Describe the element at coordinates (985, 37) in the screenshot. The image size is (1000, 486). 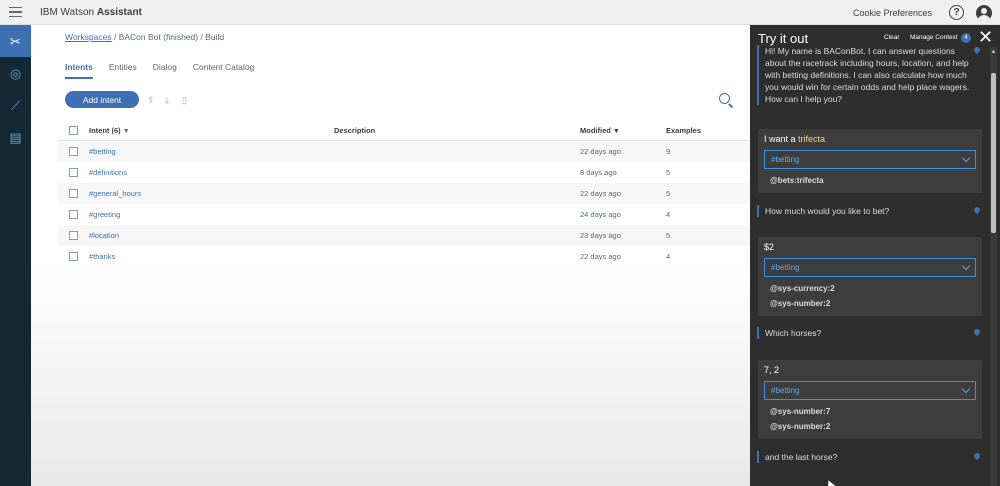
I see `close-icon: ✕` at that location.